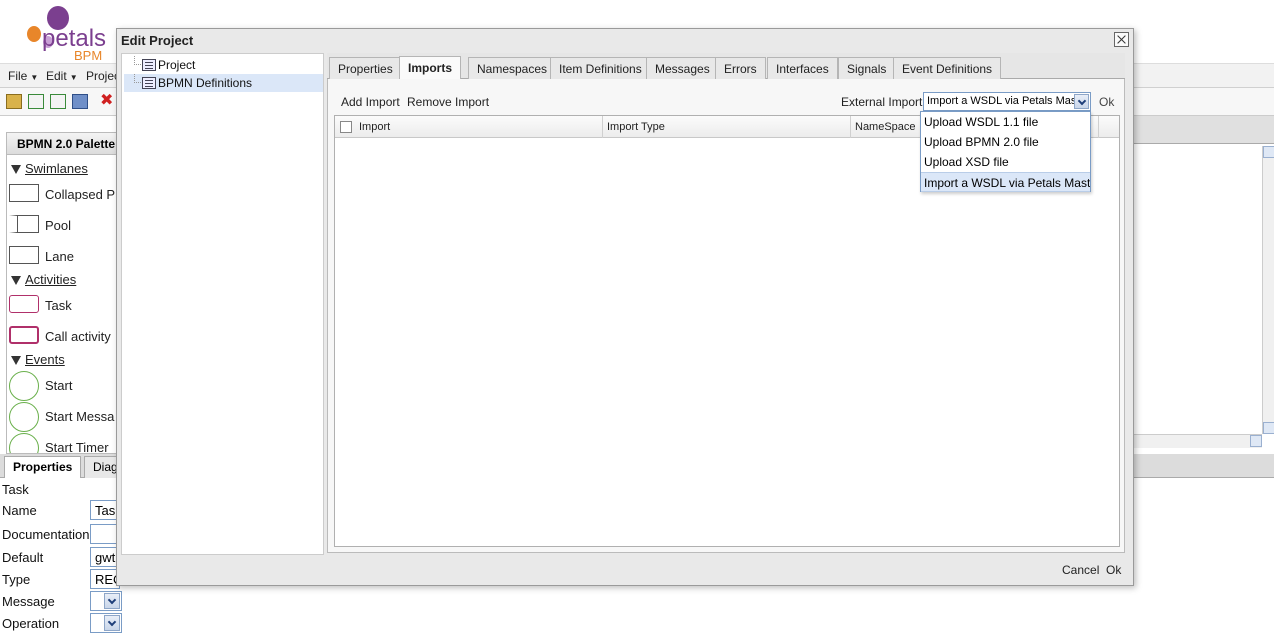 The image size is (1274, 637). I want to click on option-upload-wsdl: Upload WSDL 1.1 file, so click(1005, 122).